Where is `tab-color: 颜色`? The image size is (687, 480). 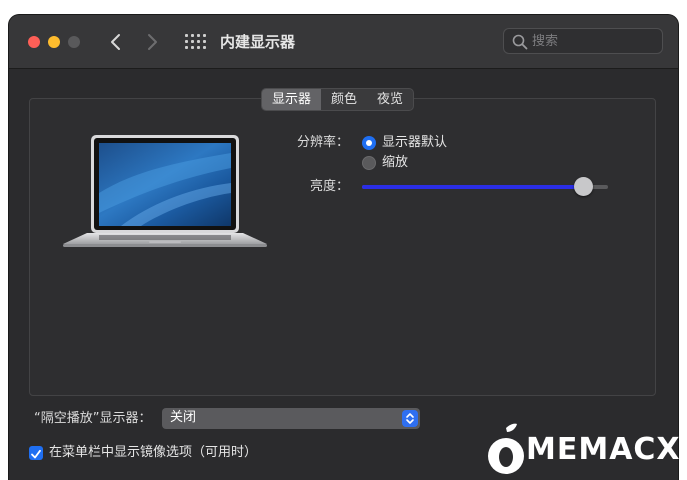
tab-color: 颜色 is located at coordinates (344, 99).